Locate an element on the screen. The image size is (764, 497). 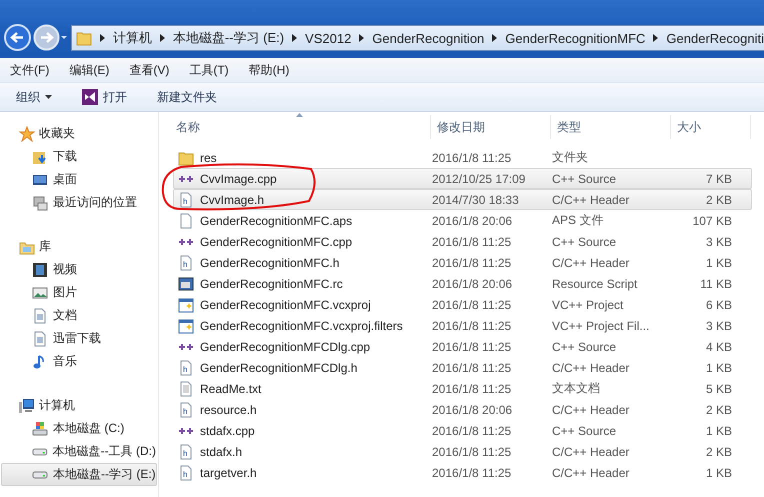
file-row: GenderRecognitionMFC.rc 2016/1/8 20:06 Resource Script 11 KB is located at coordinates (462, 283).